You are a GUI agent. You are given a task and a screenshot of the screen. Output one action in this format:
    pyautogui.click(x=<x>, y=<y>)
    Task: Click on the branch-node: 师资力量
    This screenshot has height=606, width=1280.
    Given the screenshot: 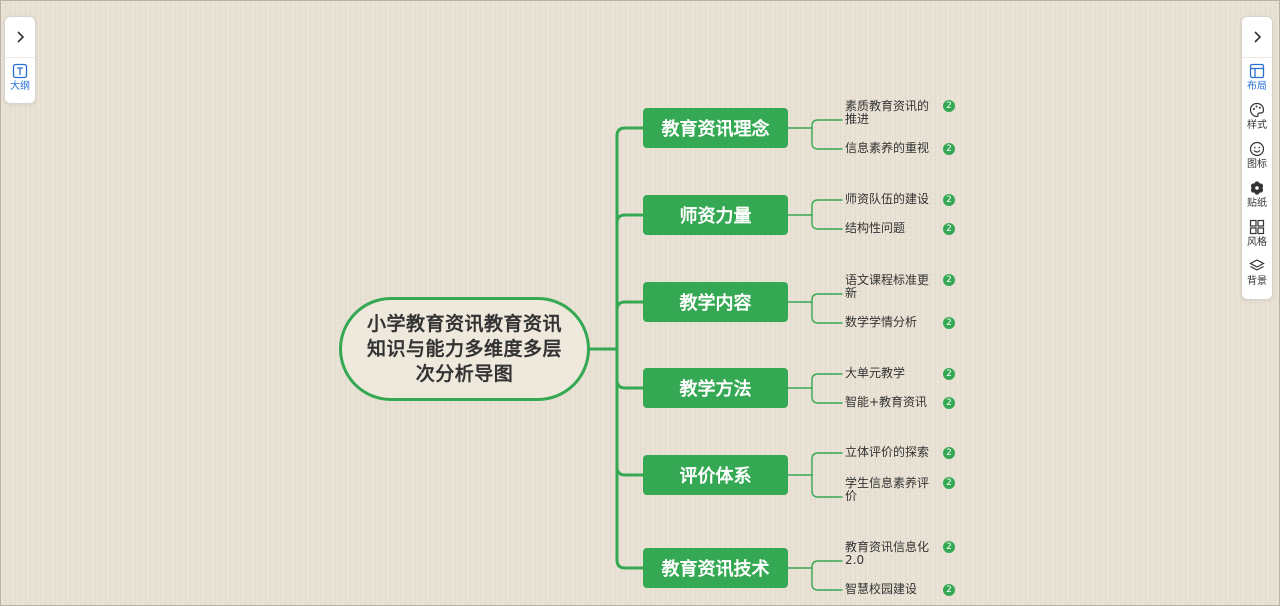 What is the action you would take?
    pyautogui.click(x=715, y=215)
    